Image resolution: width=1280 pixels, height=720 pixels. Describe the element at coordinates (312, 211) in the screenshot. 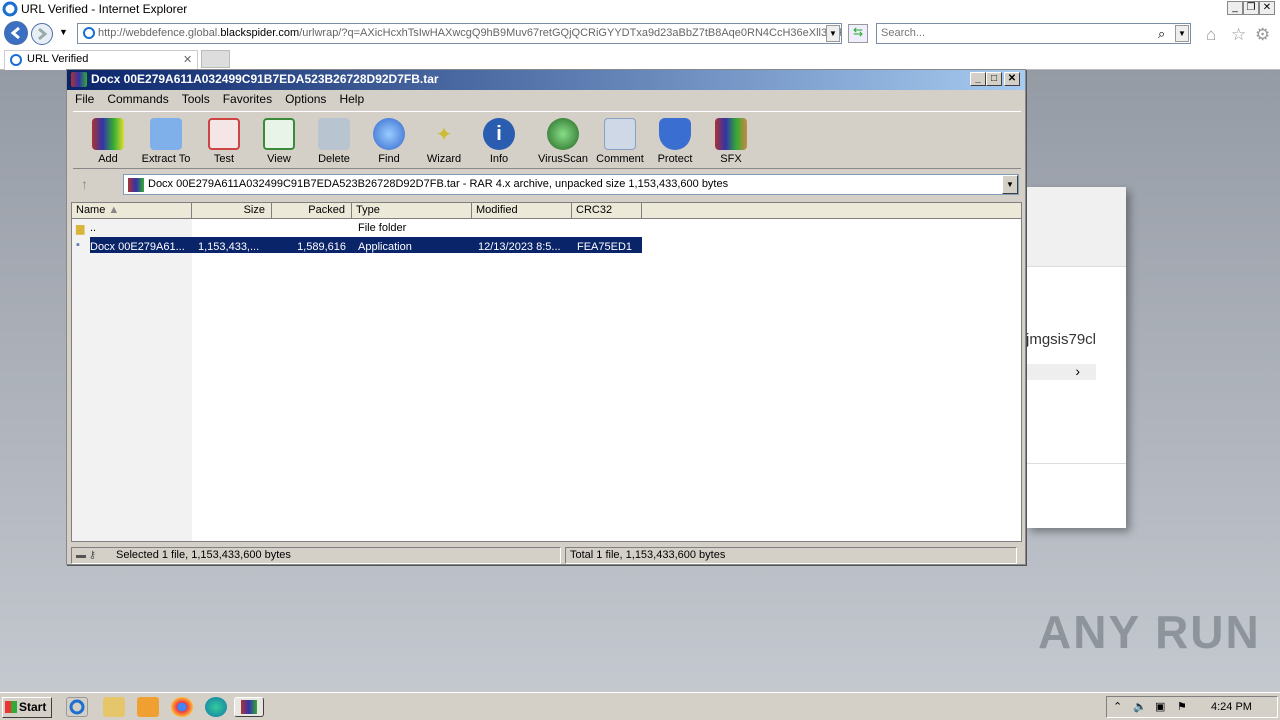

I see `col-packed: Packed` at that location.